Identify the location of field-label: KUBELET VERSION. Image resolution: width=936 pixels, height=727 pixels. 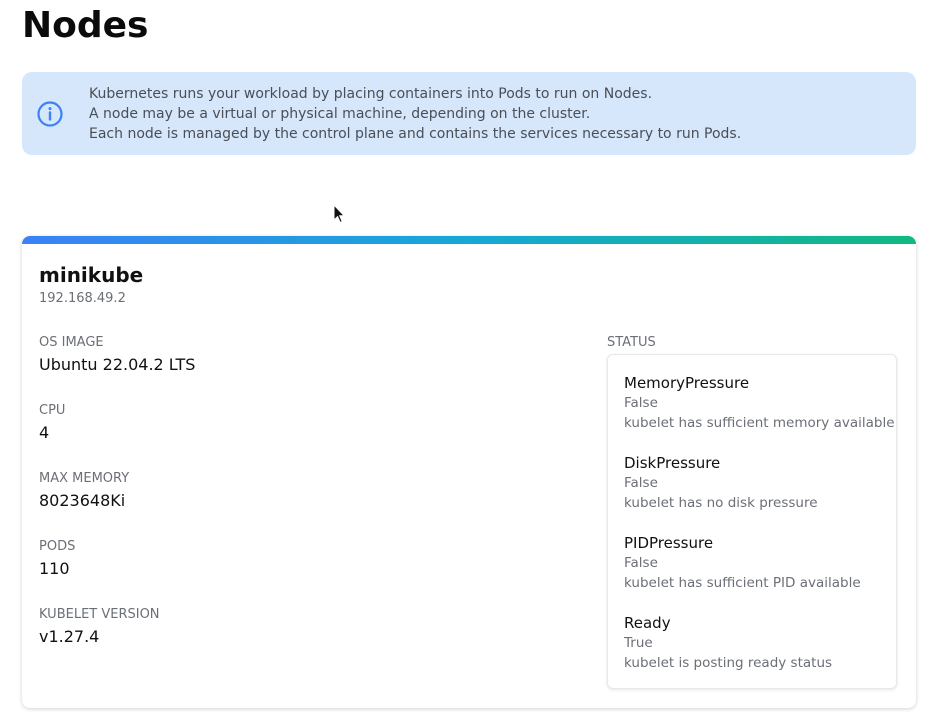
(99, 614).